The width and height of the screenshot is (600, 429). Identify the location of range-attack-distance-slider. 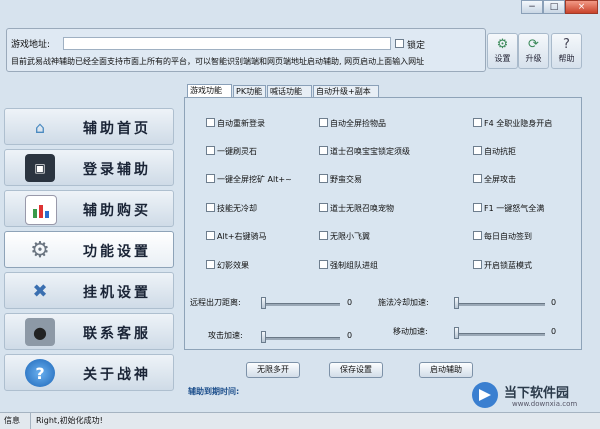
(302, 304).